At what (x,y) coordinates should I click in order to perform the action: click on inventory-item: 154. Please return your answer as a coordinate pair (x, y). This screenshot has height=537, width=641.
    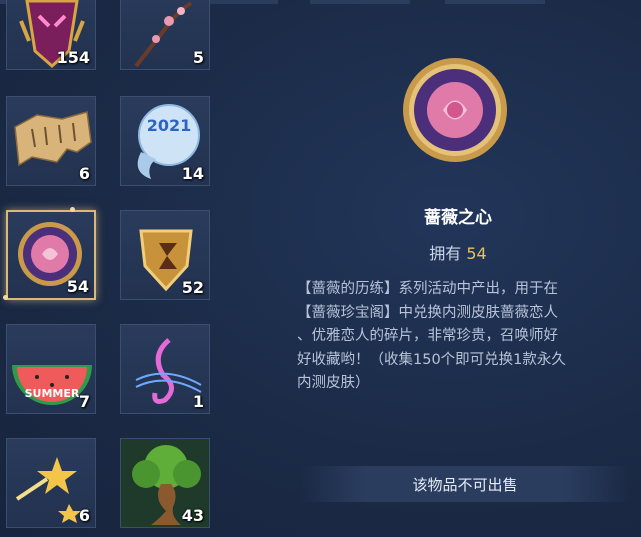
    Looking at the image, I should click on (51, 35).